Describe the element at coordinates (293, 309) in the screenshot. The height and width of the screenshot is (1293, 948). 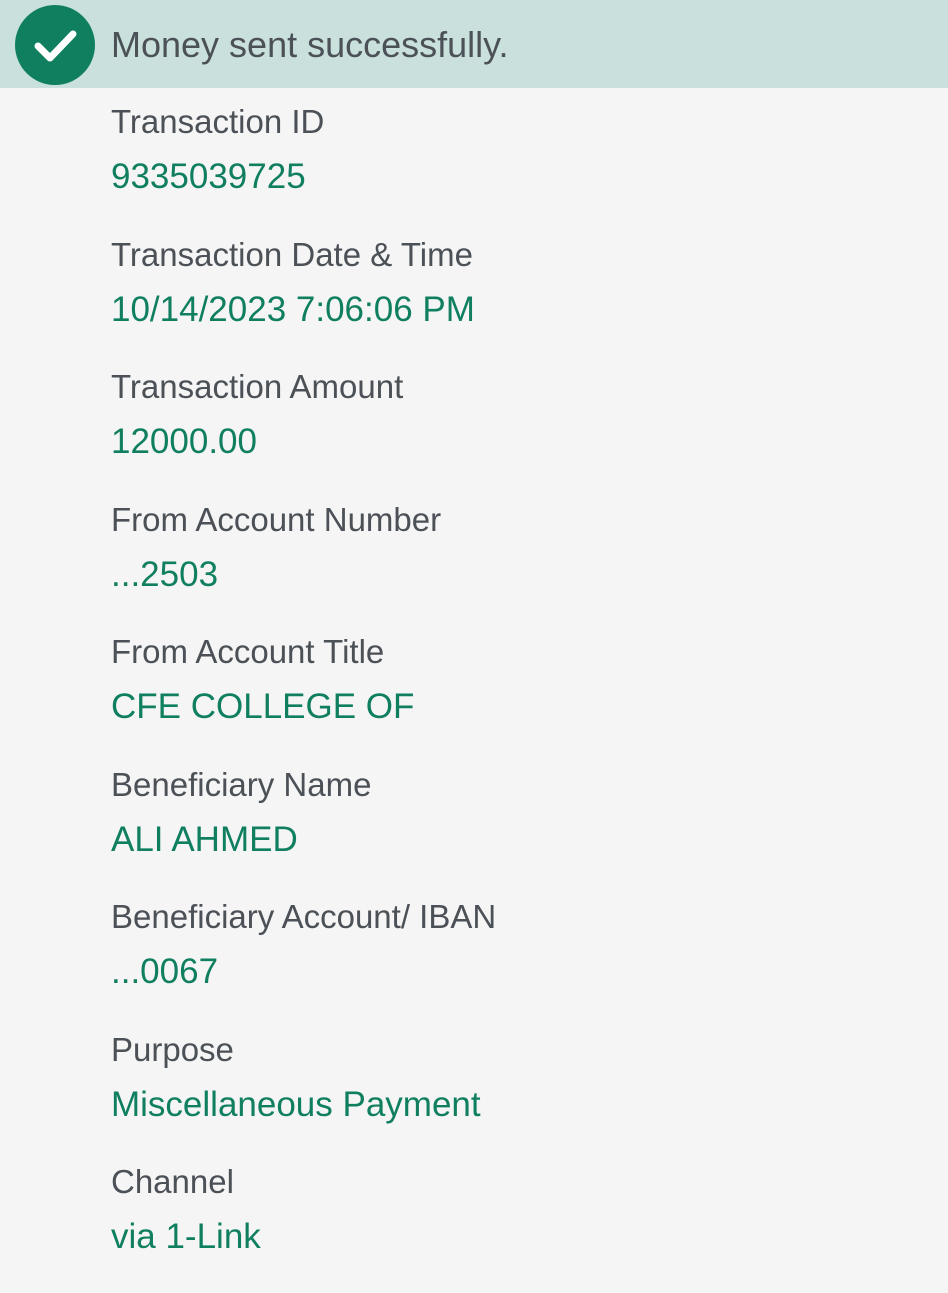
I see `field-value: 10/14/2023 7:06:06 PM` at that location.